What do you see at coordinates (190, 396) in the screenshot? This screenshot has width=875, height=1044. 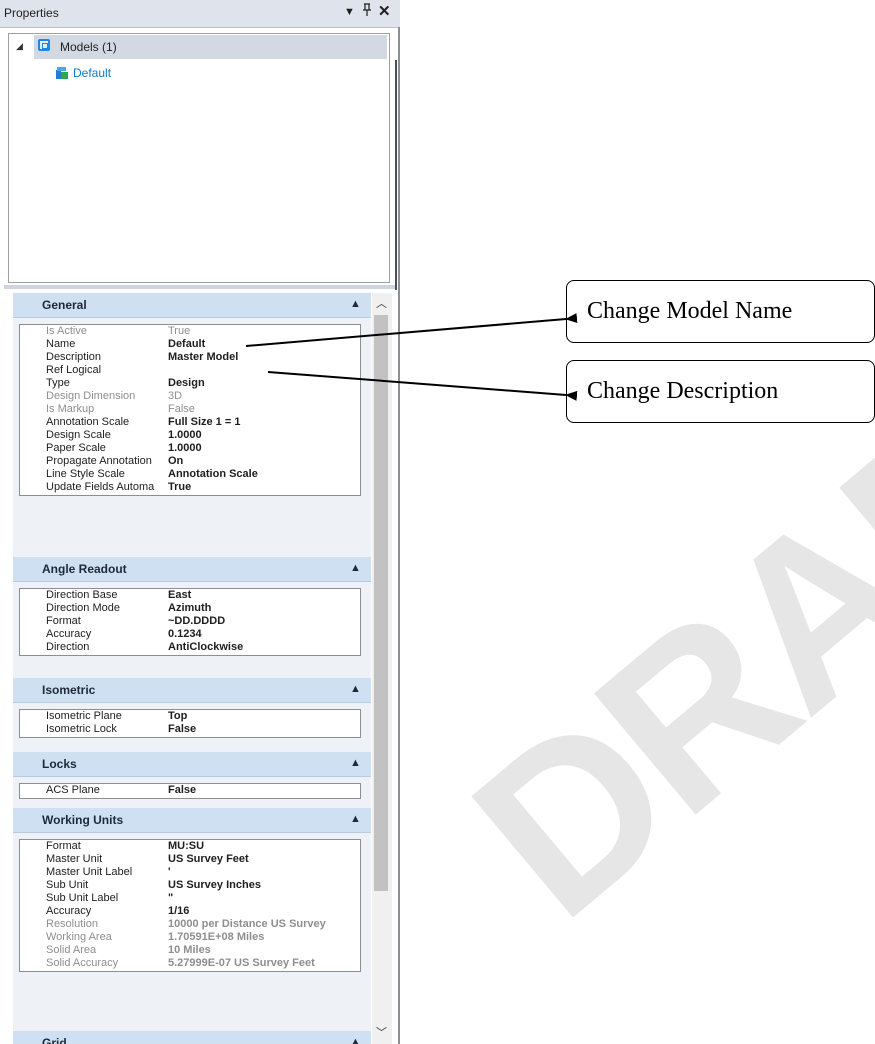 I see `property-row: Design Dimension 3D` at bounding box center [190, 396].